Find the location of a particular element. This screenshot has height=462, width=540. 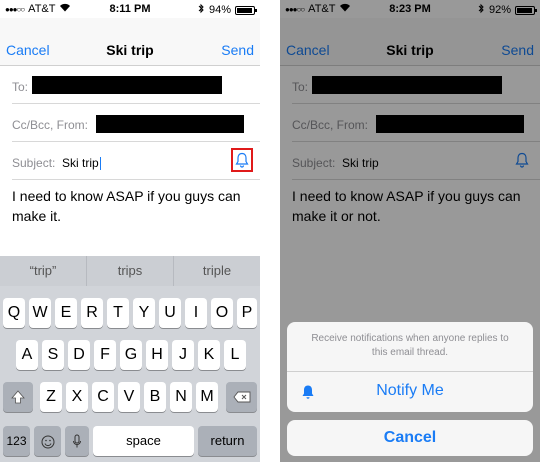

key-v: V is located at coordinates (129, 397).